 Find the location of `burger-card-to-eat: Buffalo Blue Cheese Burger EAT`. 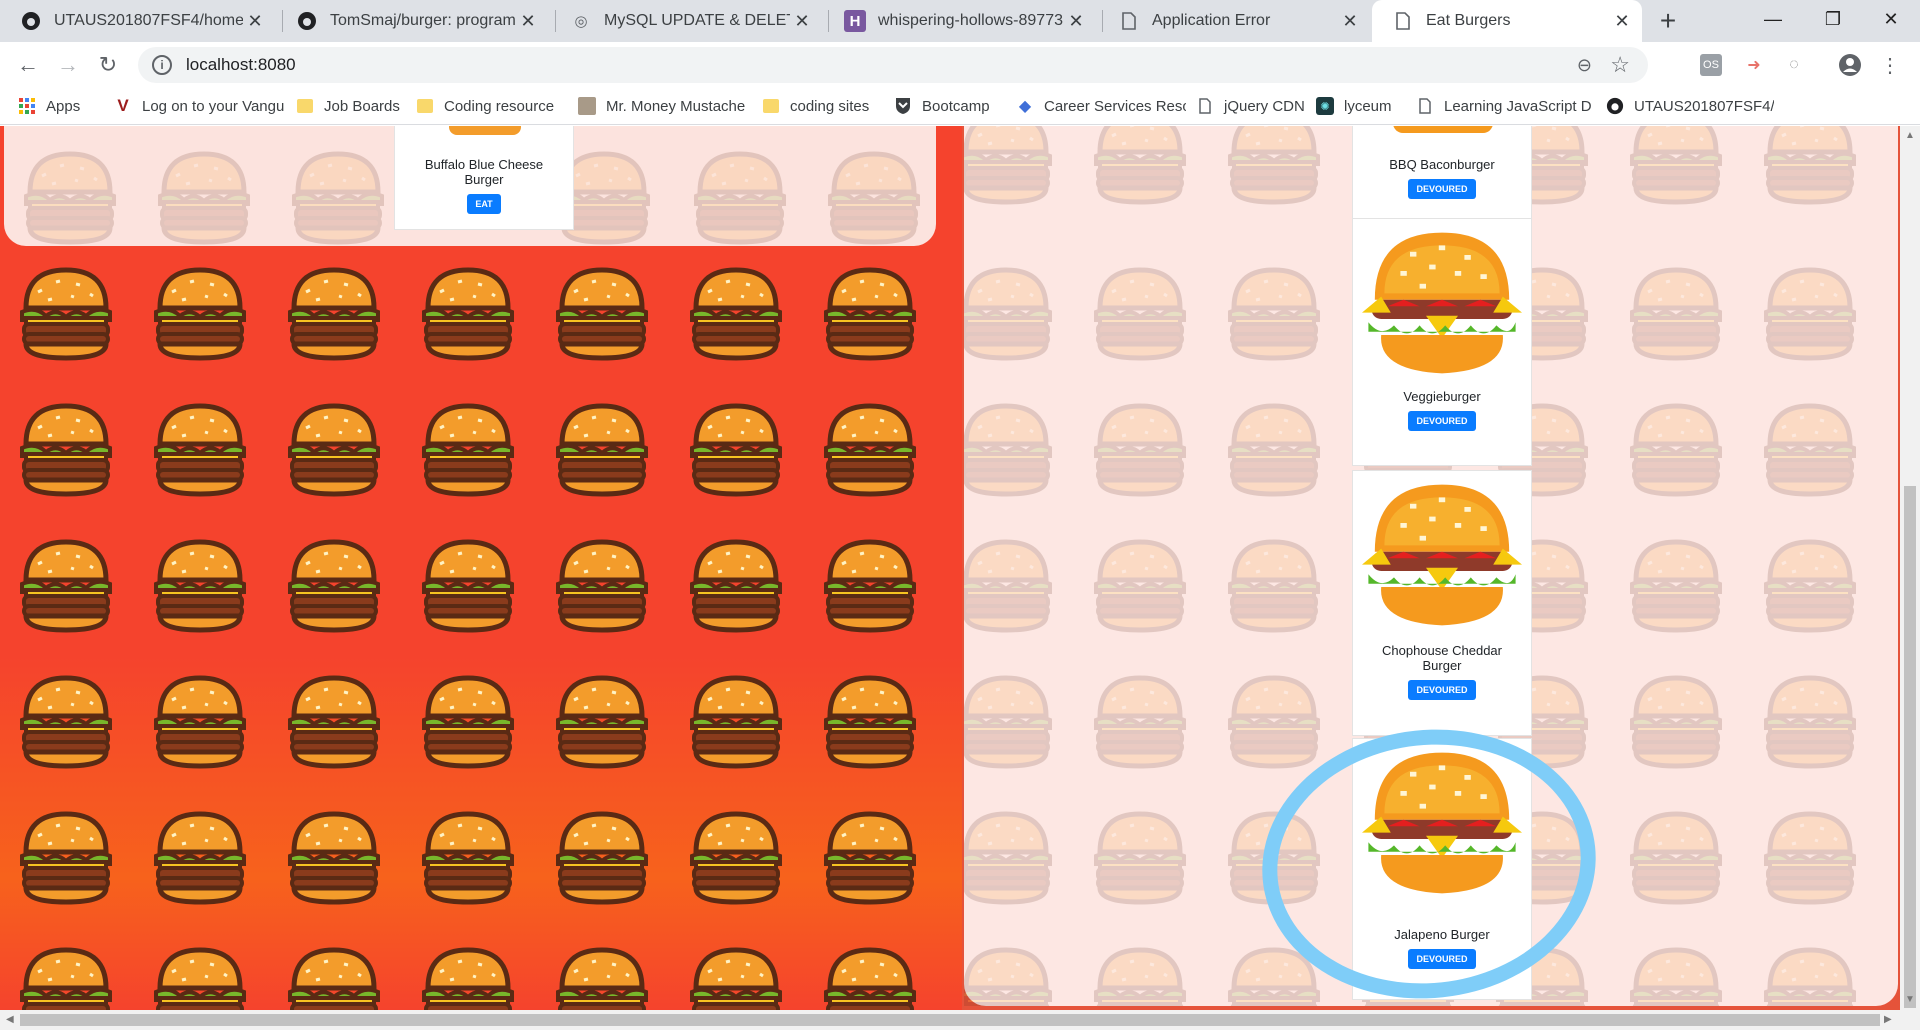

burger-card-to-eat: Buffalo Blue Cheese Burger EAT is located at coordinates (484, 178).